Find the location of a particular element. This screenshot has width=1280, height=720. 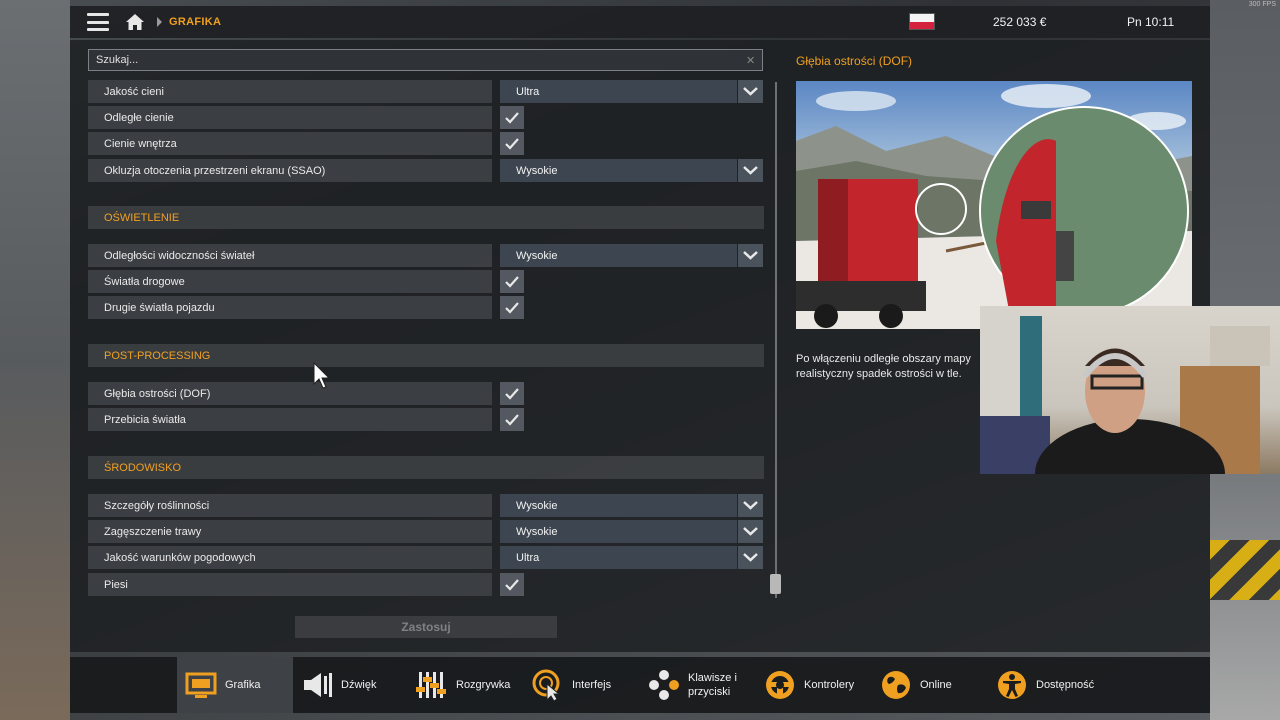

tab-label: Interfejs is located at coordinates (592, 685).